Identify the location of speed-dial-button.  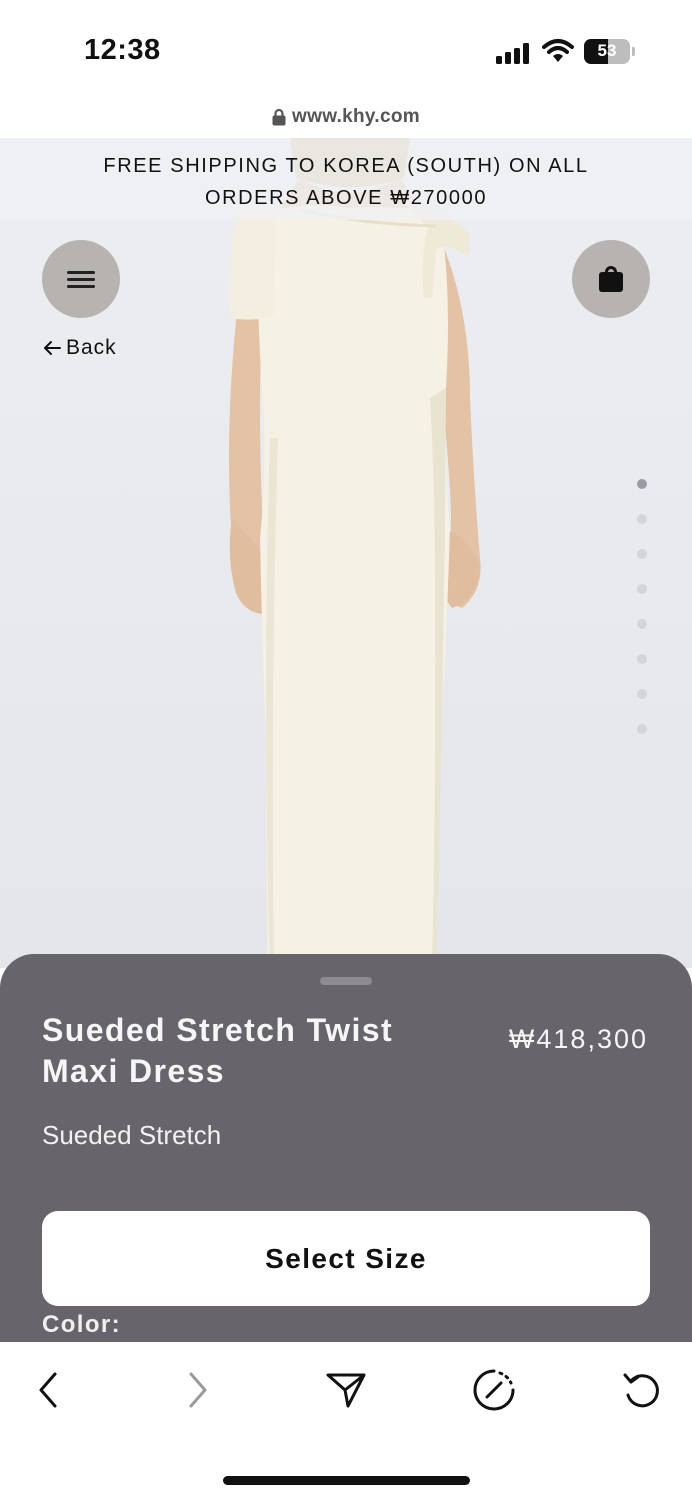
(494, 1390).